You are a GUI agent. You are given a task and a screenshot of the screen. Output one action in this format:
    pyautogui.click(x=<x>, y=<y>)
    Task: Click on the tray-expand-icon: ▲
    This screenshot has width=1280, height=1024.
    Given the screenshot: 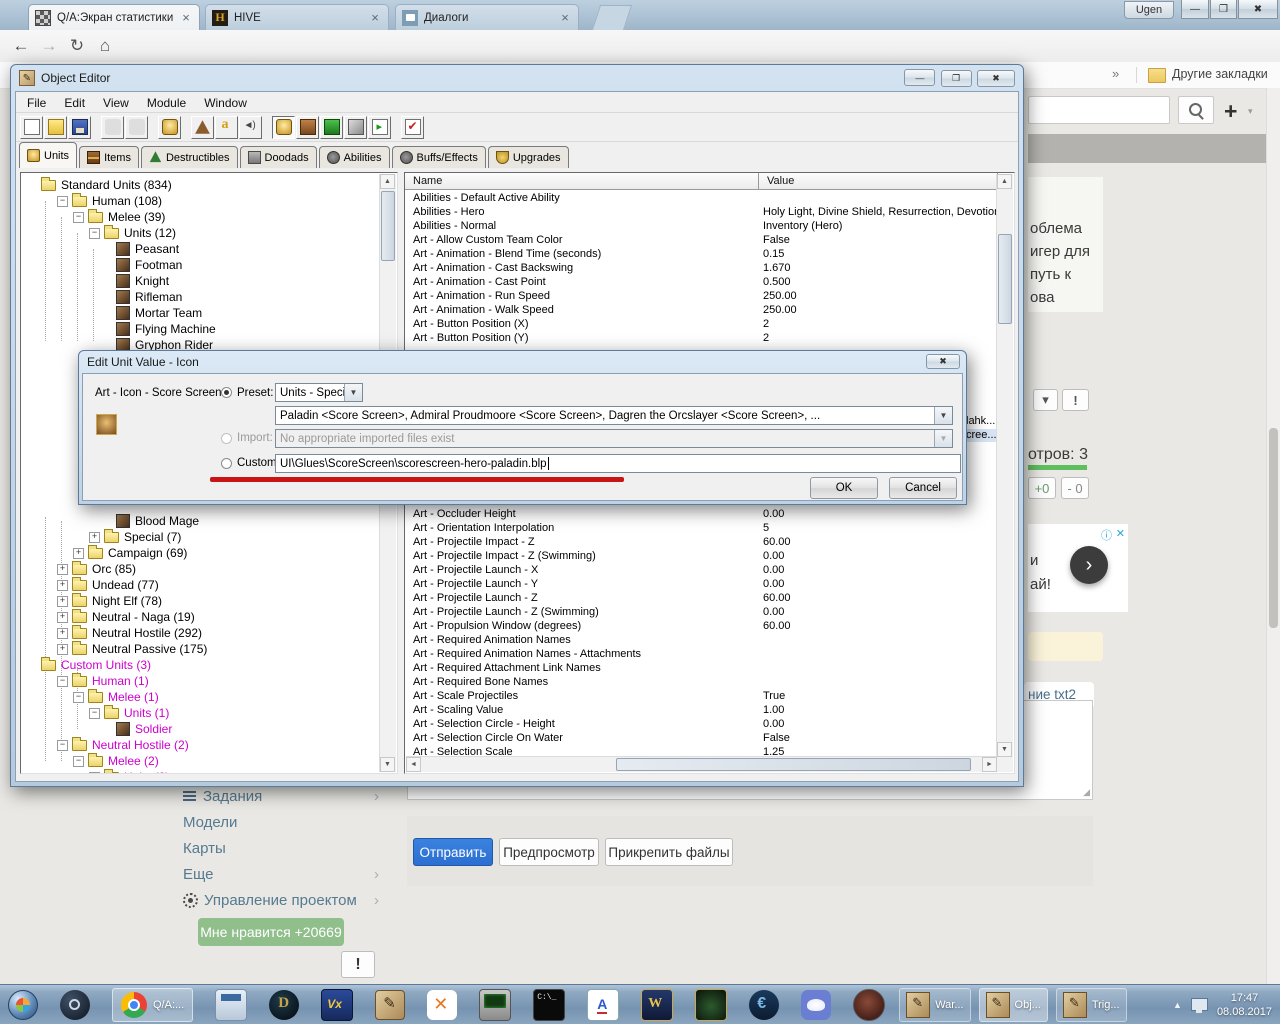 What is the action you would take?
    pyautogui.click(x=1177, y=1005)
    